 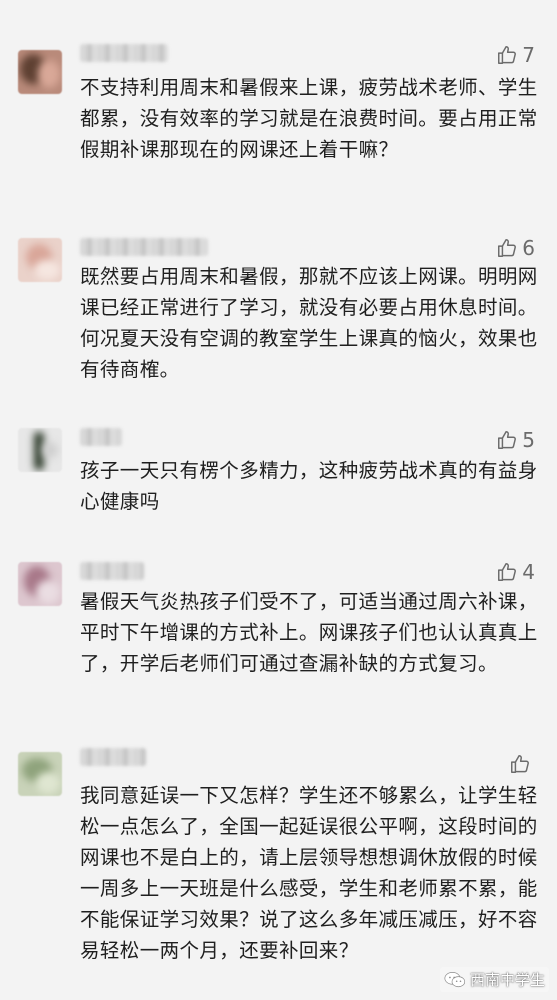 What do you see at coordinates (455, 979) in the screenshot?
I see `wechat-icon` at bounding box center [455, 979].